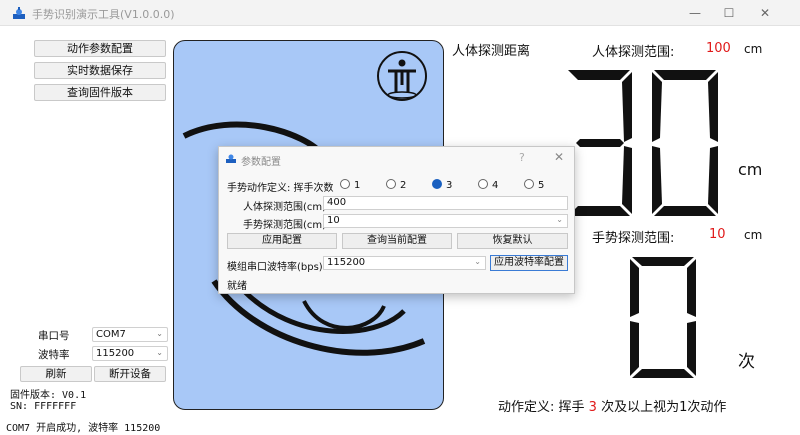 Image resolution: width=800 pixels, height=435 pixels. What do you see at coordinates (100, 48) in the screenshot?
I see `motion-param-config-button: 动作参数配置` at bounding box center [100, 48].